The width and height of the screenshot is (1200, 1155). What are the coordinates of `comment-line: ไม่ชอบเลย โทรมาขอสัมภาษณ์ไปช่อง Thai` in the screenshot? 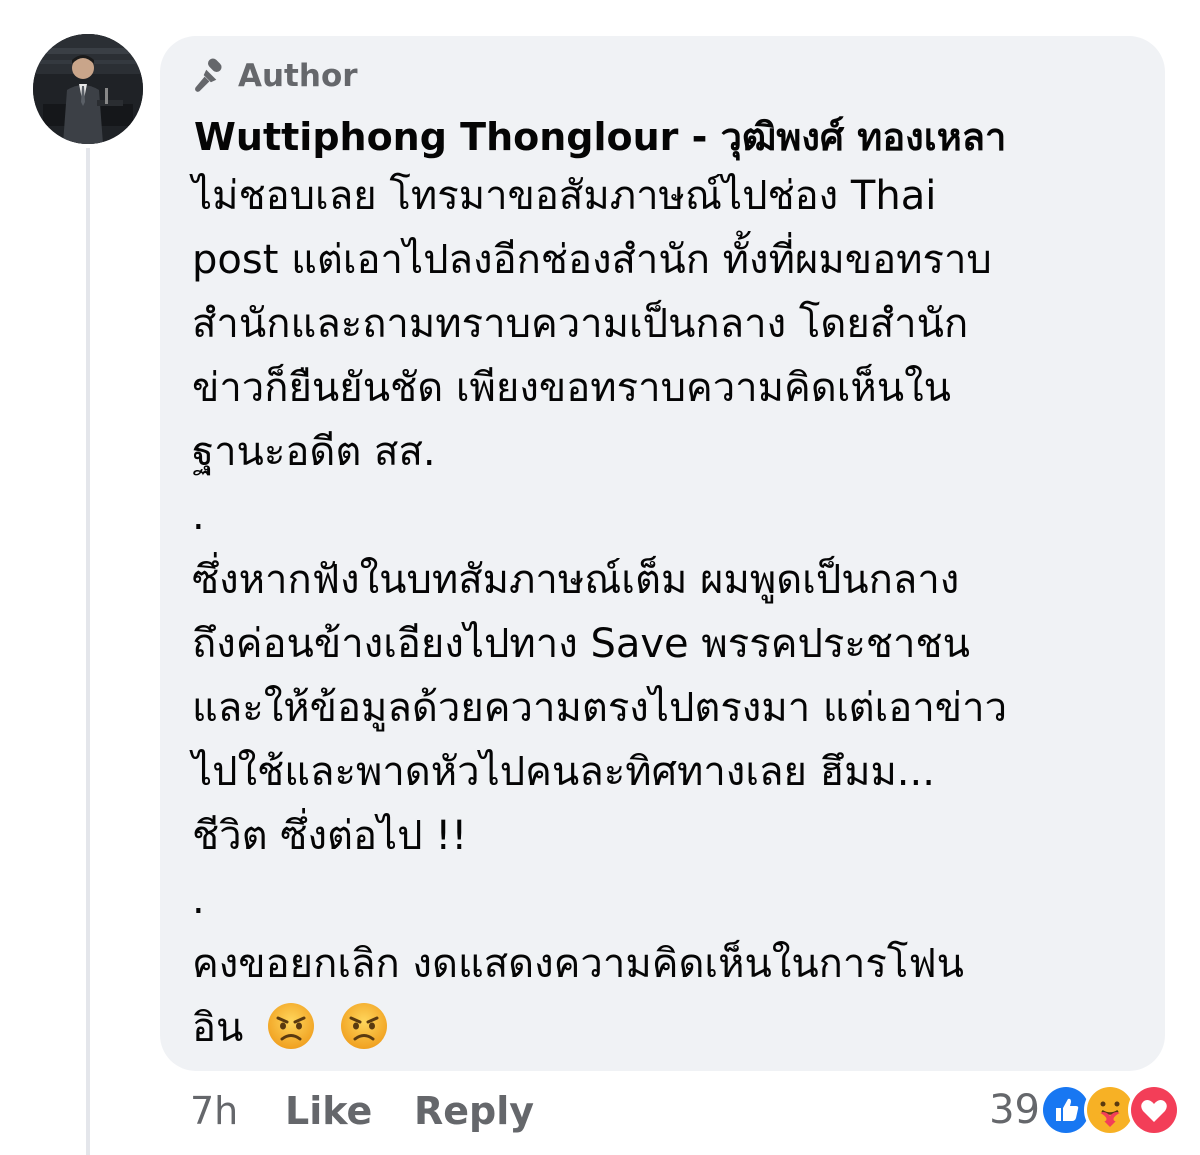 It's located at (564, 196).